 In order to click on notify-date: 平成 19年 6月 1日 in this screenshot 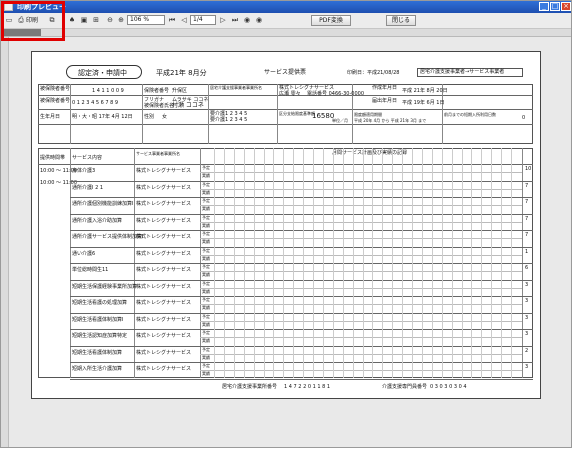, I will do `click(423, 103)`.